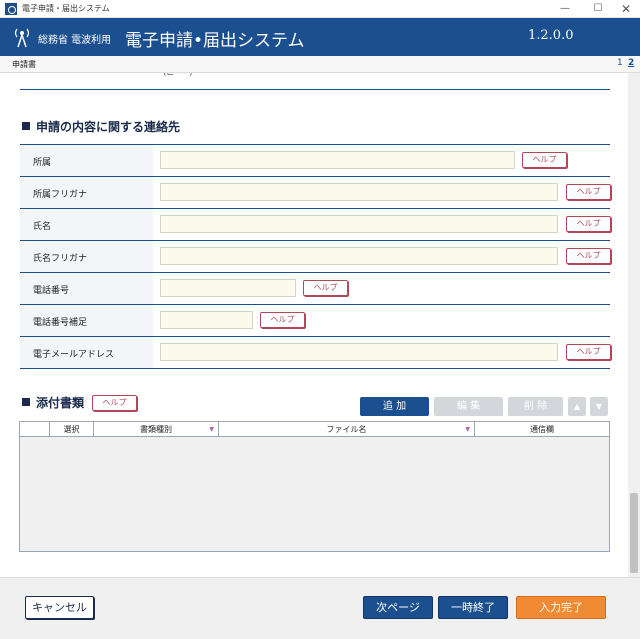 The width and height of the screenshot is (640, 639). Describe the element at coordinates (156, 429) in the screenshot. I see `column-header-doc-type: 書類種別 ▼` at that location.